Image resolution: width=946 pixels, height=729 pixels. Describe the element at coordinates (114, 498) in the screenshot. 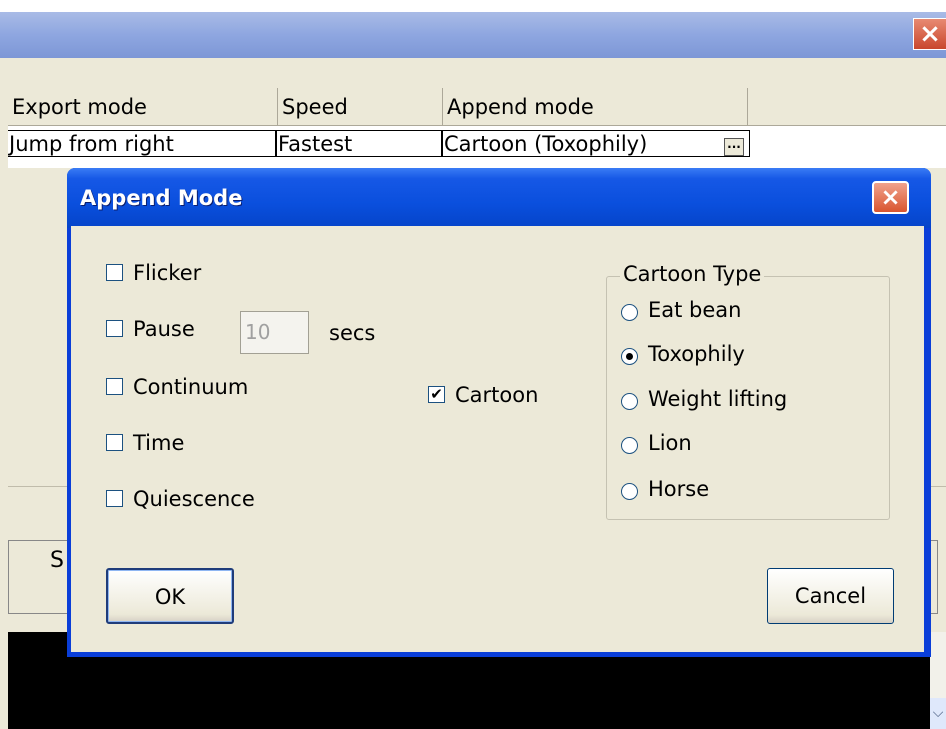

I see `quiescence-checkbox` at that location.